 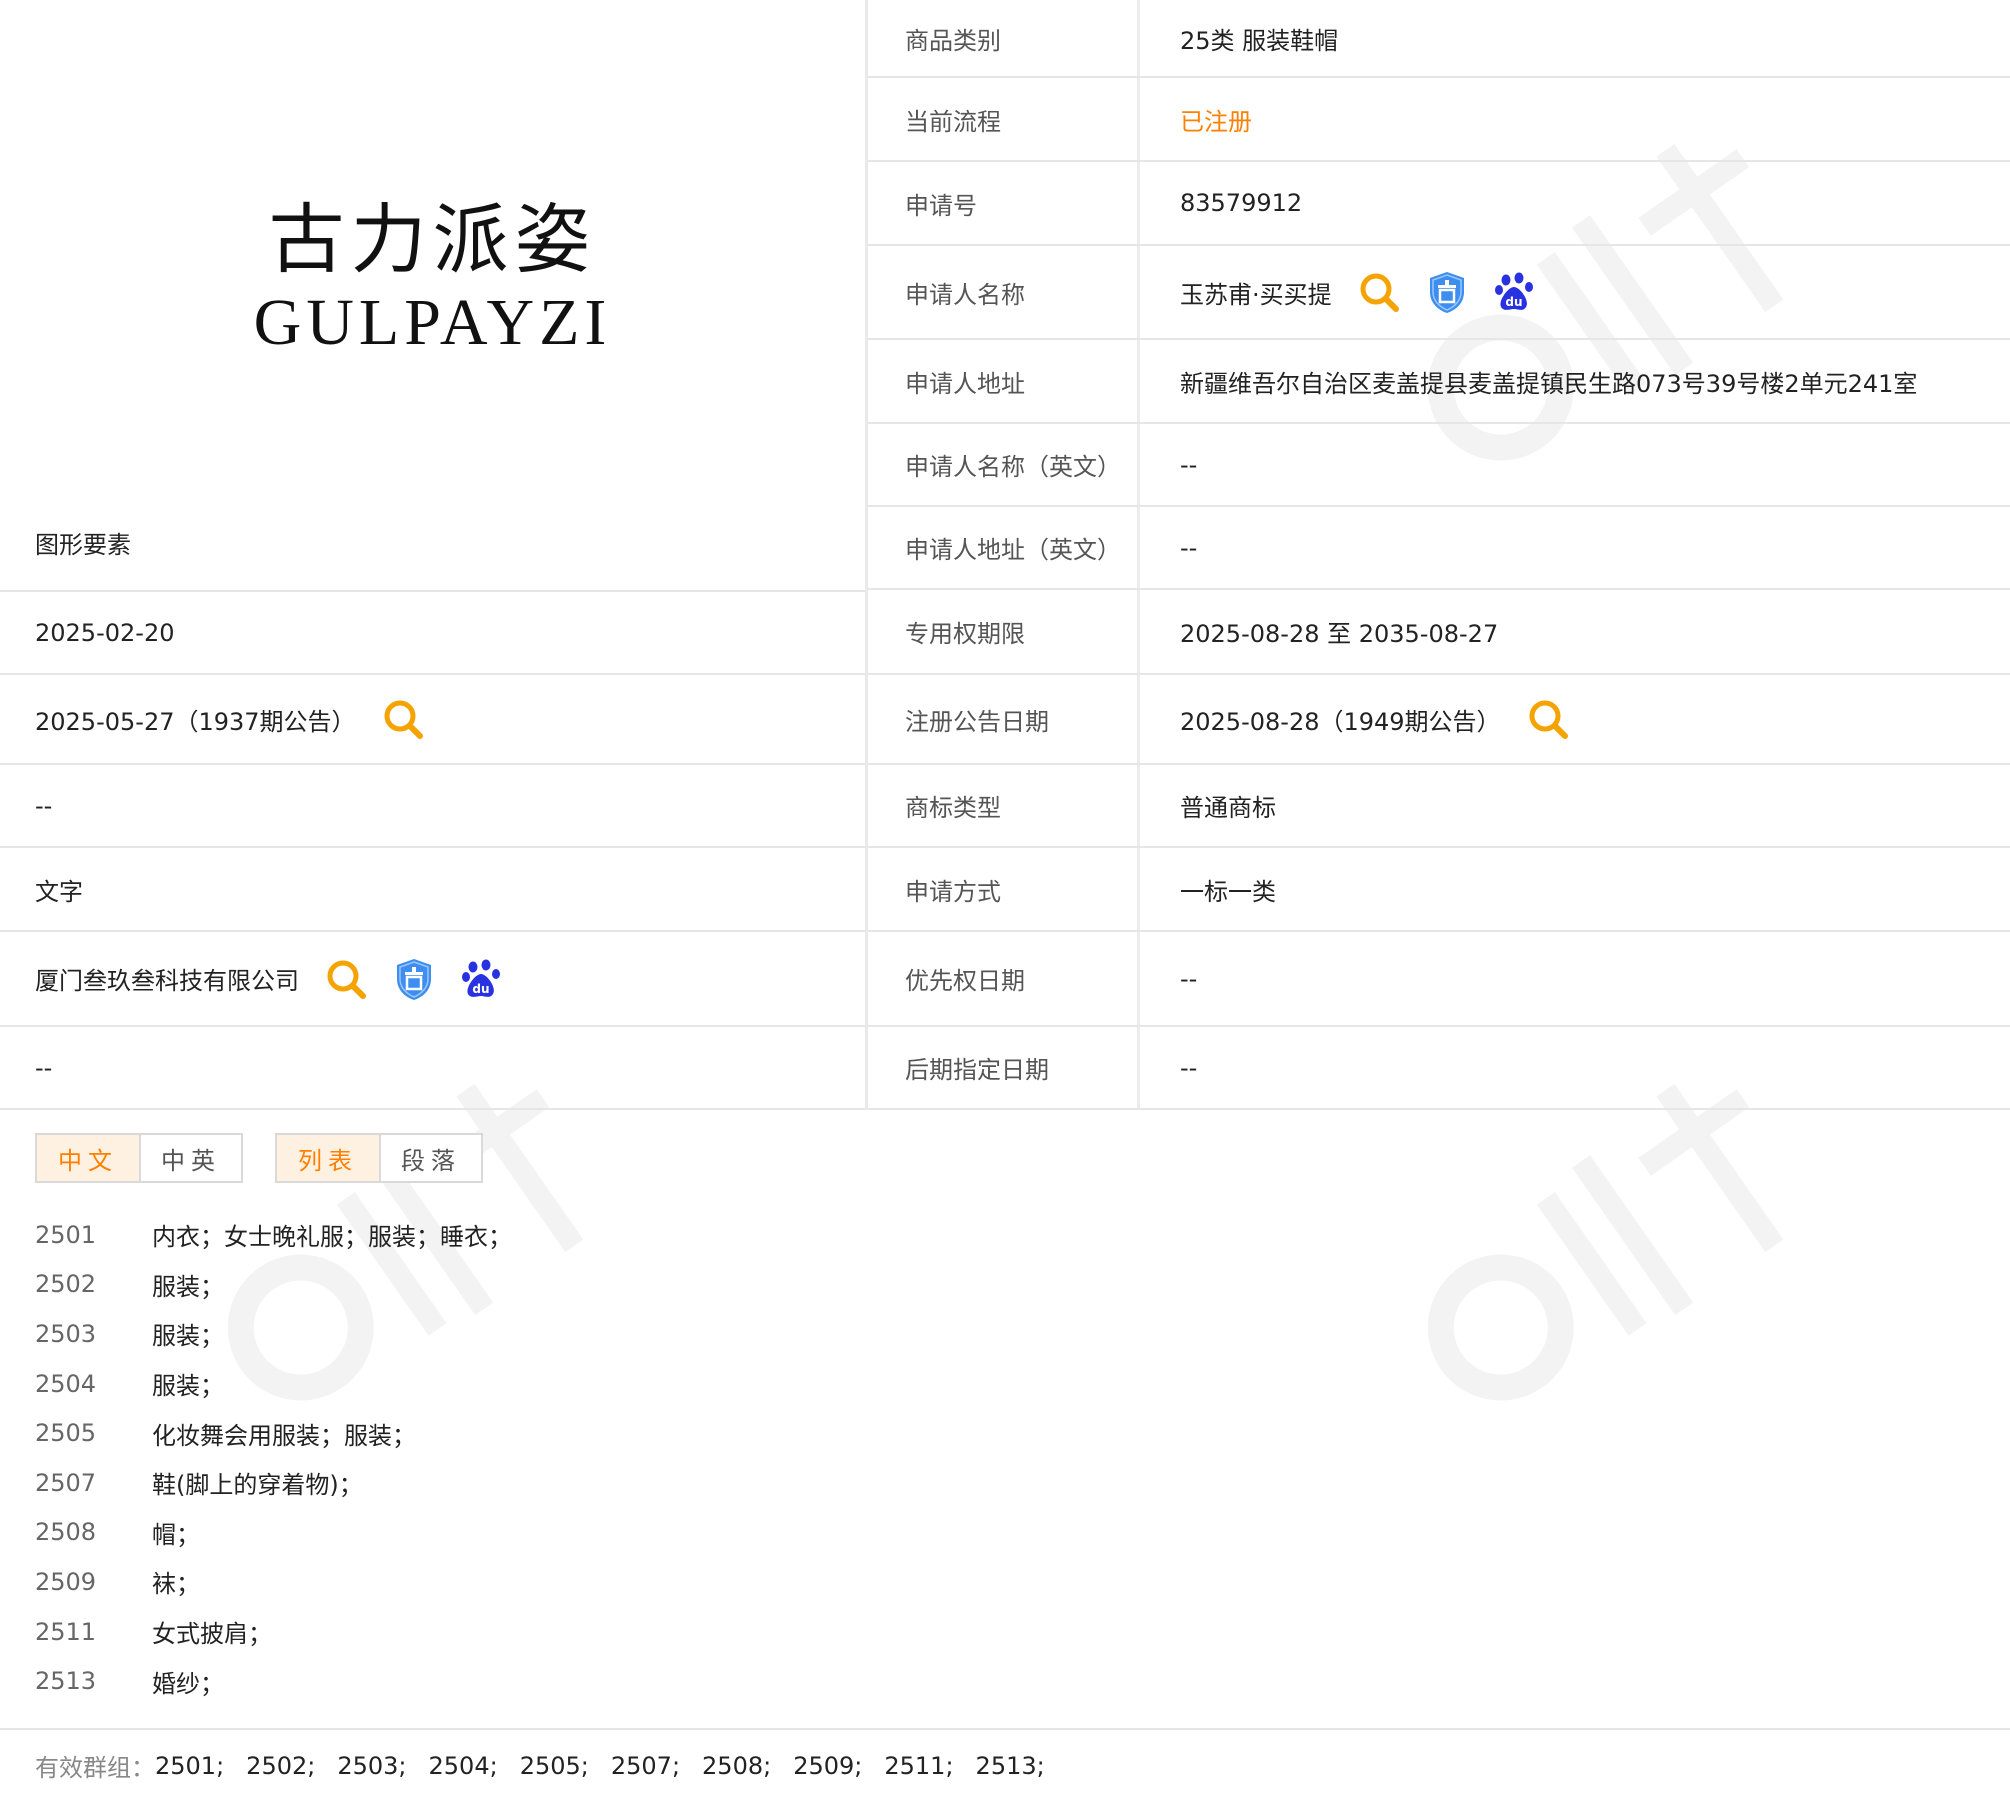 I want to click on valid-group-item: 2508;, so click(x=737, y=1765).